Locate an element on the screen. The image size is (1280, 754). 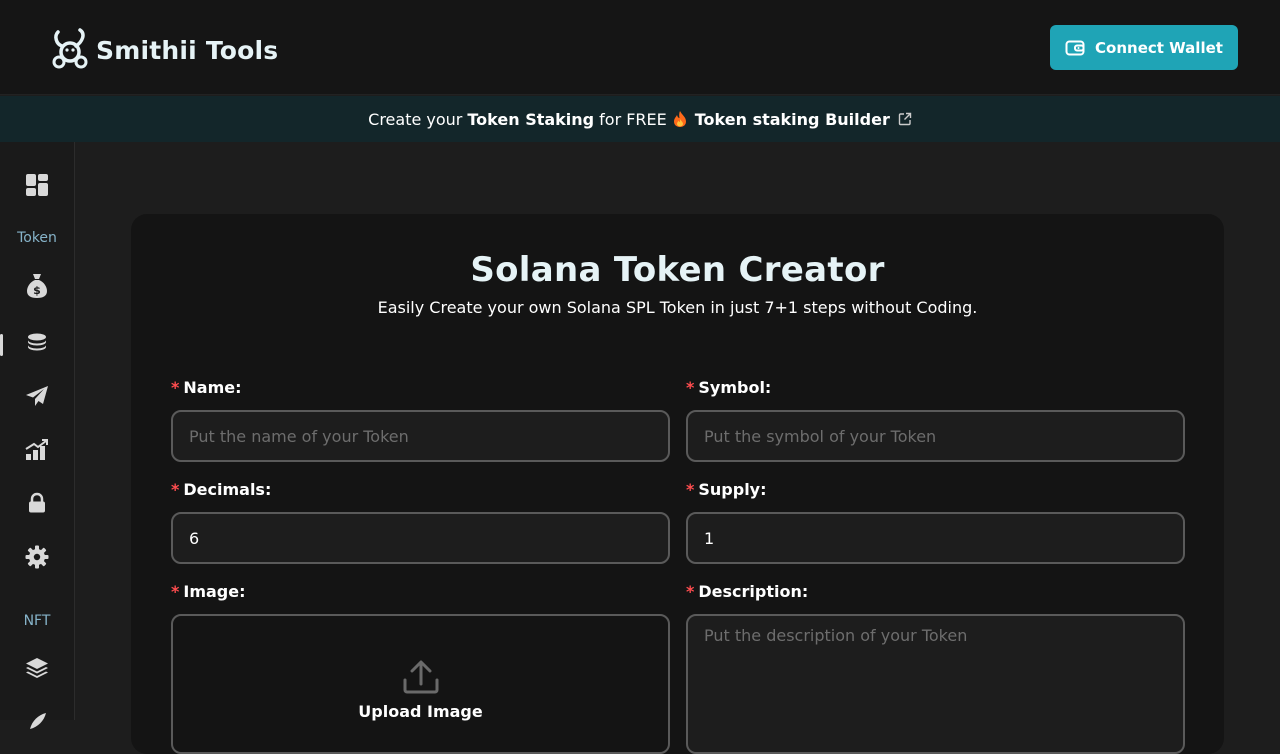
fire-icon is located at coordinates (680, 119).